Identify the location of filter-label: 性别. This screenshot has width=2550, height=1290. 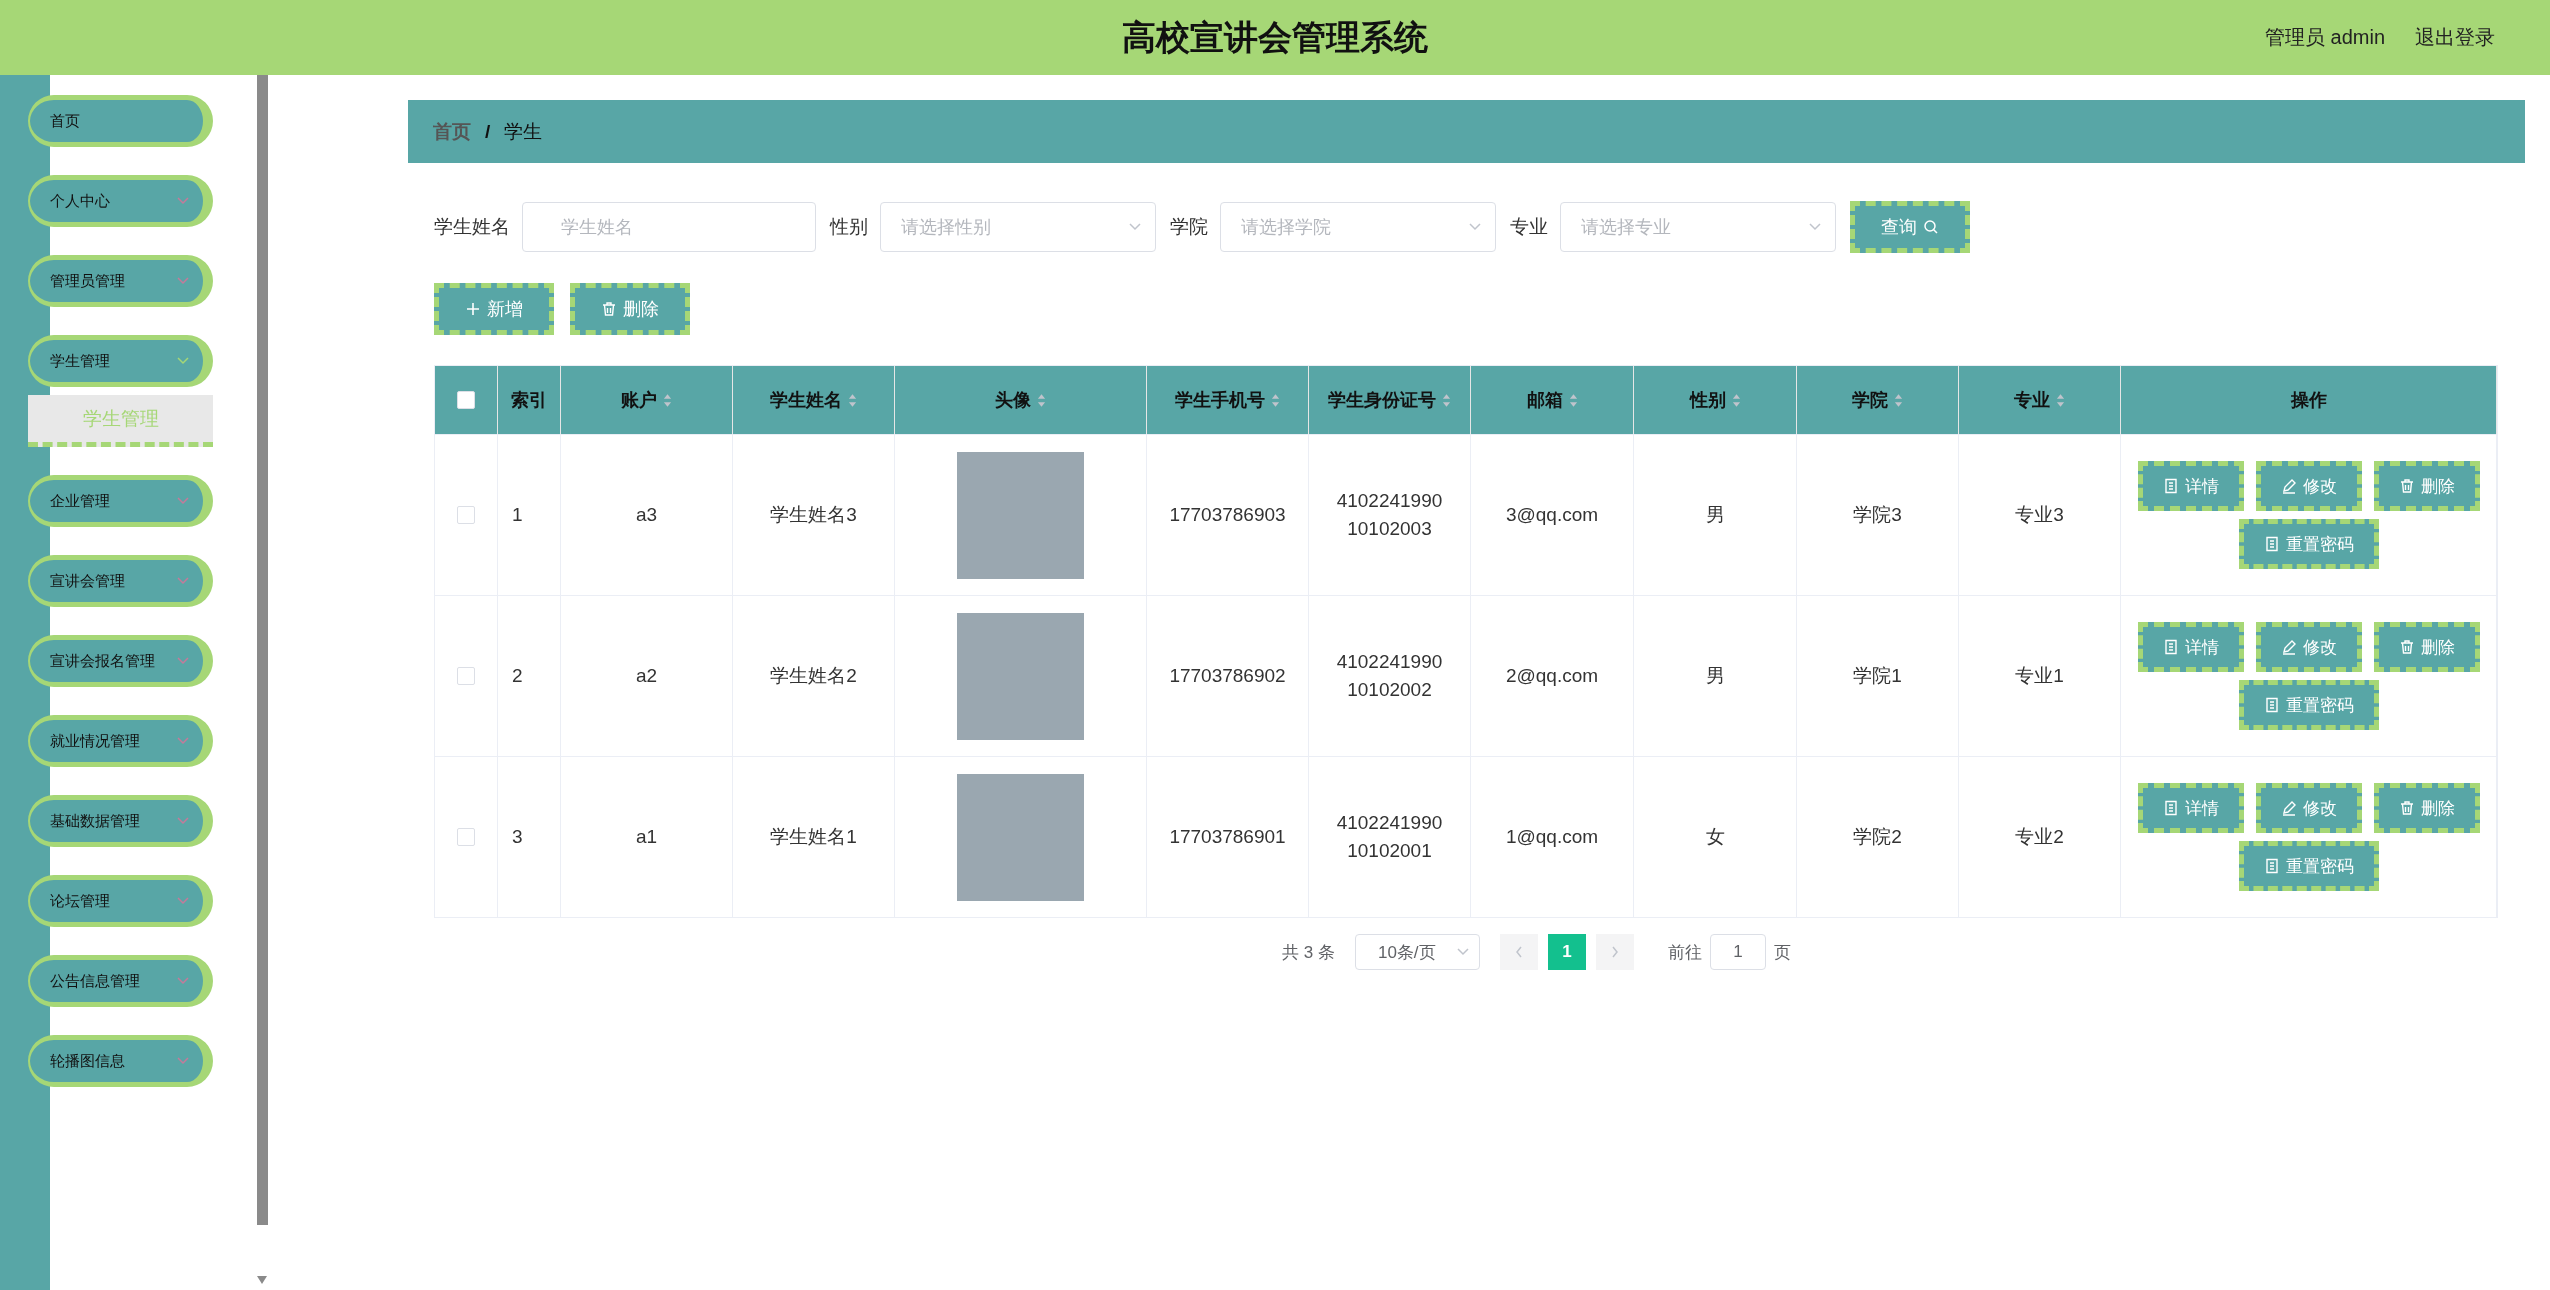
(849, 227).